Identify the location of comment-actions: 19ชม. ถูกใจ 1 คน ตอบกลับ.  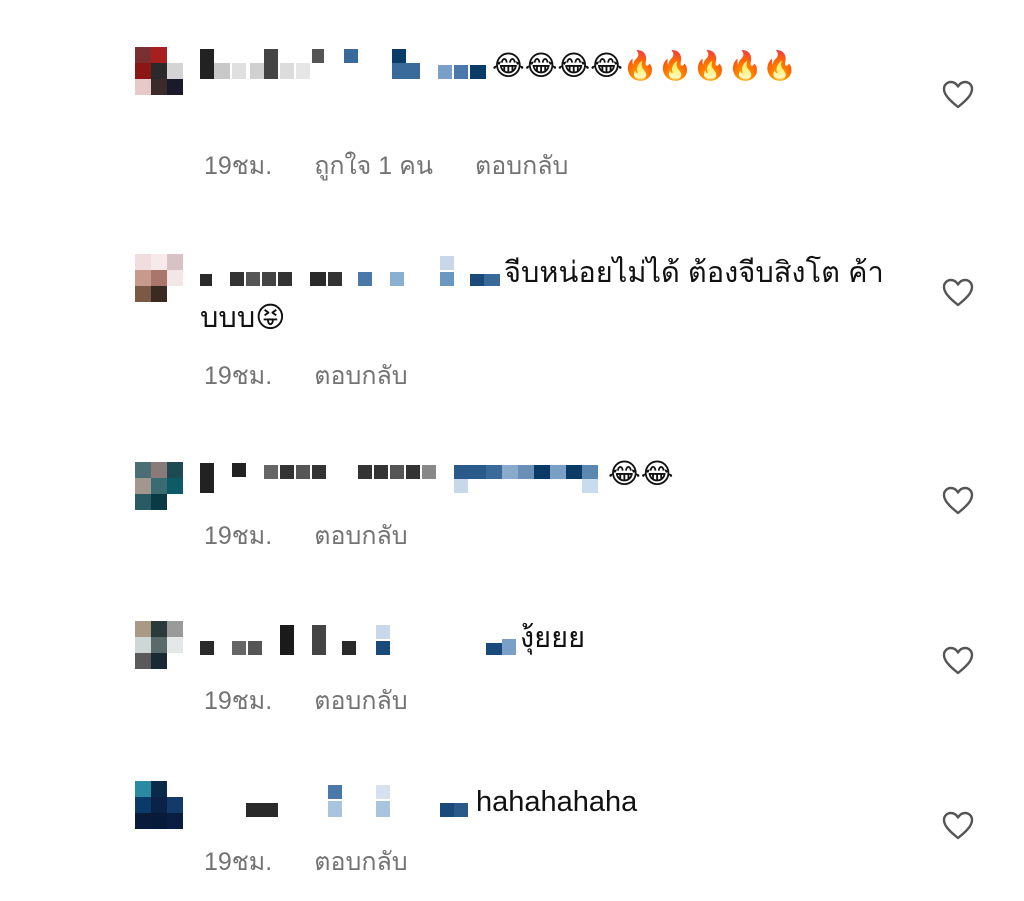
(407, 166).